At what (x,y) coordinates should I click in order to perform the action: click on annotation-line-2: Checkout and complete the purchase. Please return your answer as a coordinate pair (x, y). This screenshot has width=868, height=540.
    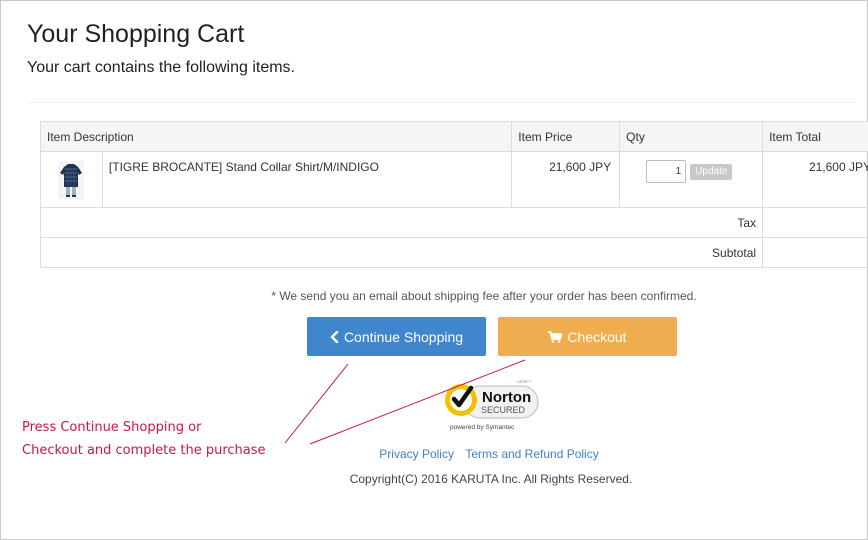
    Looking at the image, I should click on (144, 450).